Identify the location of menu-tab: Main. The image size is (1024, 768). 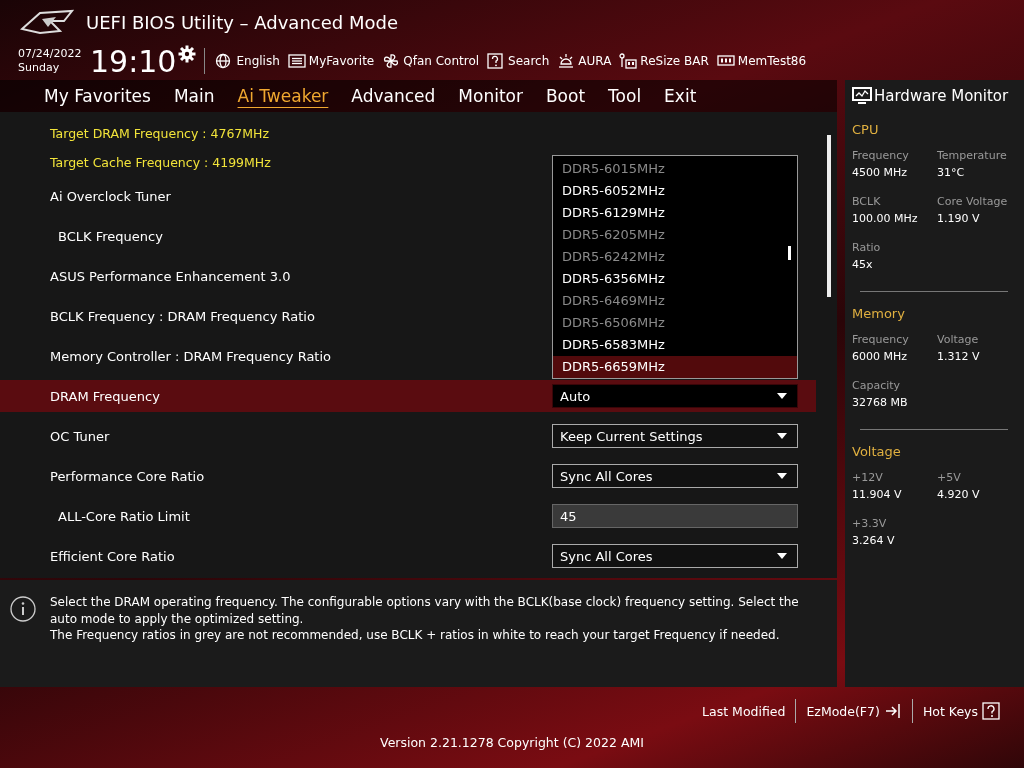
(194, 96).